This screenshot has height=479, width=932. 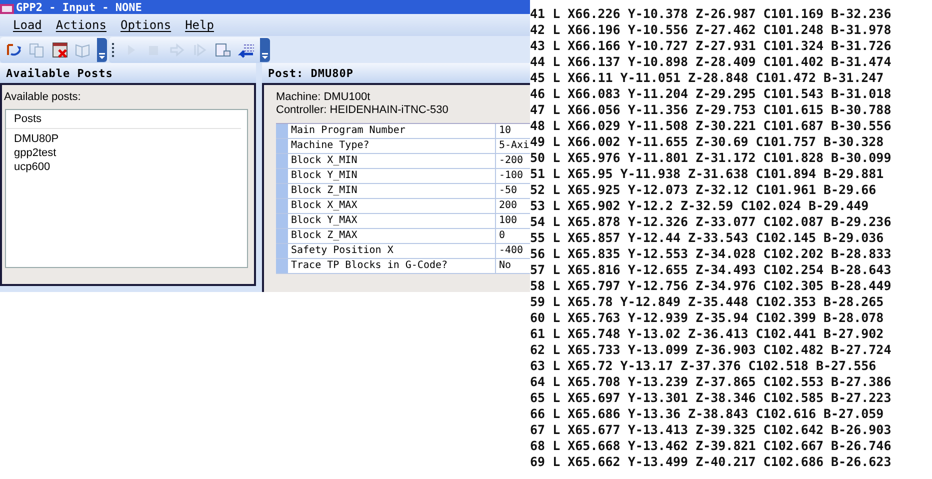 I want to click on code-line: 58 L X65.797 Y-12.756 Z-34.976 C102.305 B-28.449, so click(x=711, y=286).